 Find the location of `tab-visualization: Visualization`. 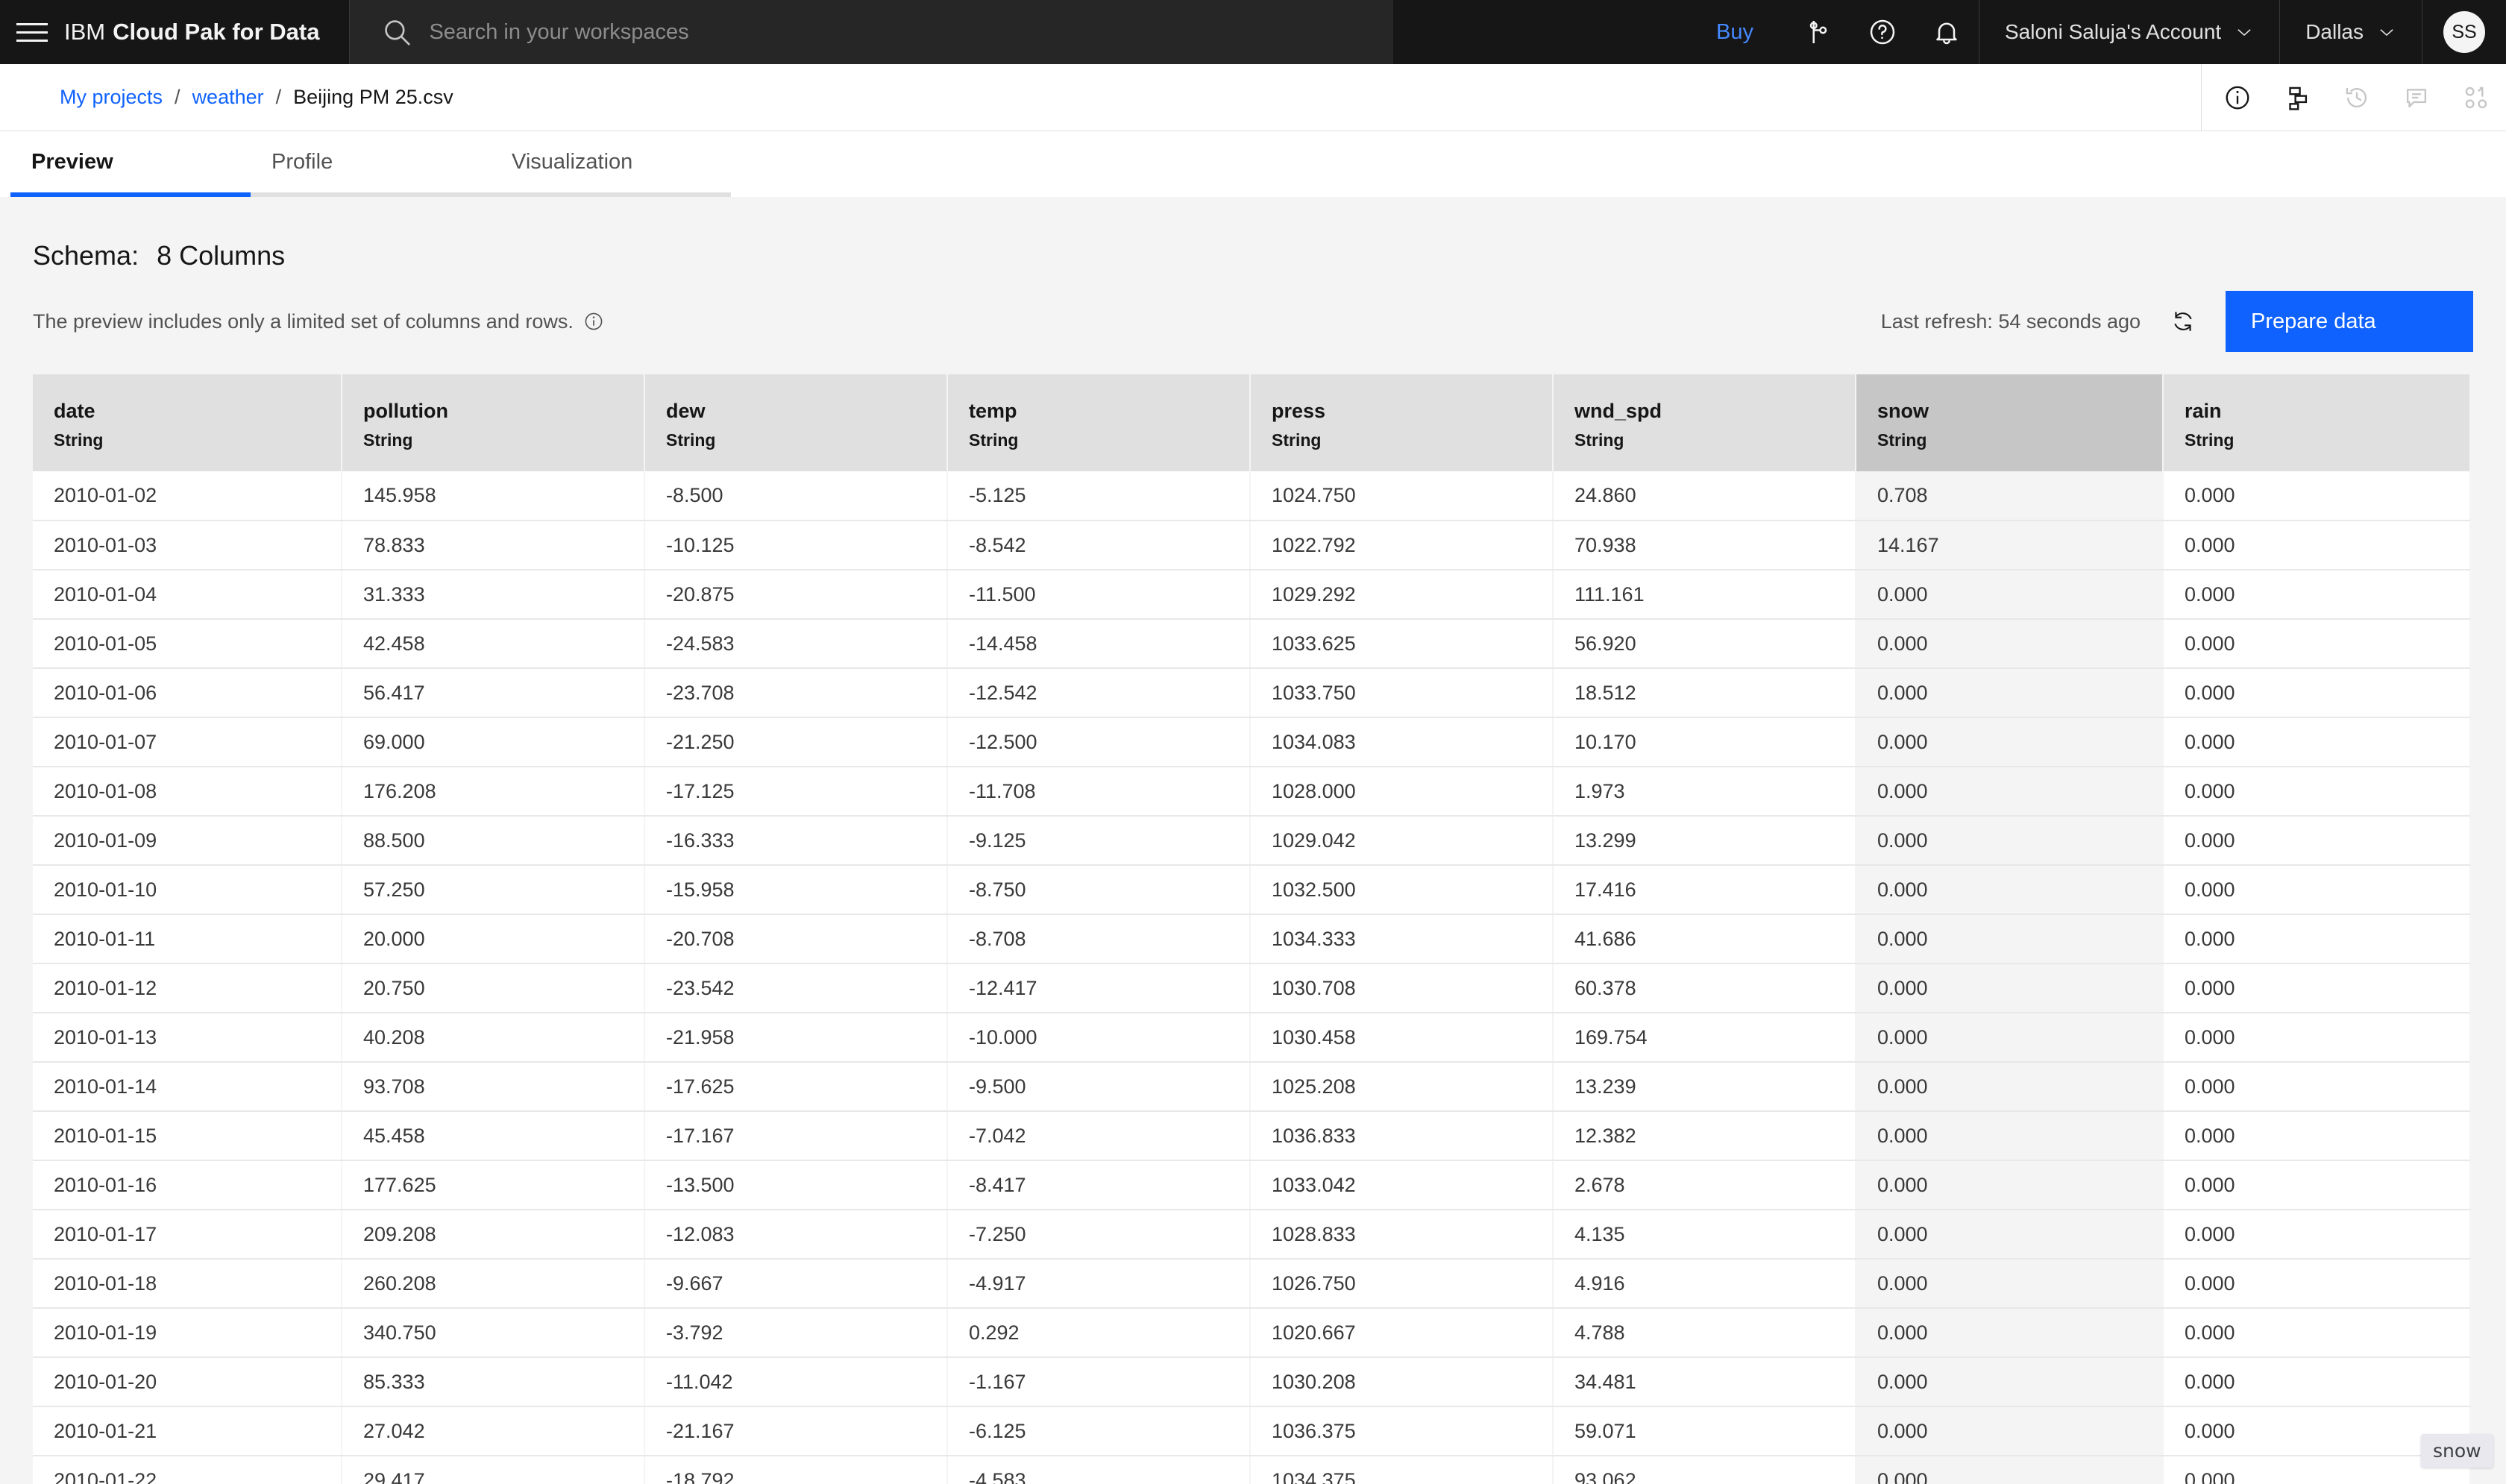

tab-visualization: Visualization is located at coordinates (611, 164).